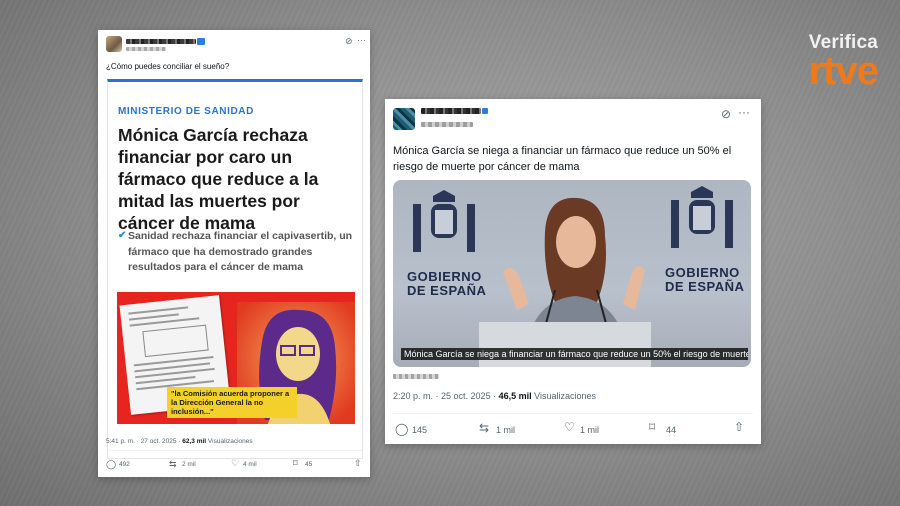 This screenshot has height=506, width=900. What do you see at coordinates (186, 111) in the screenshot?
I see `article-section: MINISTERIO DE SANIDAD` at bounding box center [186, 111].